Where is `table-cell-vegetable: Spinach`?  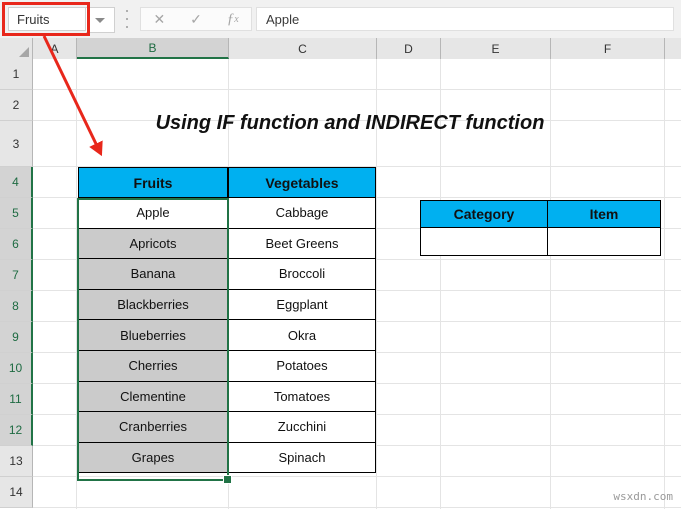 table-cell-vegetable: Spinach is located at coordinates (302, 458).